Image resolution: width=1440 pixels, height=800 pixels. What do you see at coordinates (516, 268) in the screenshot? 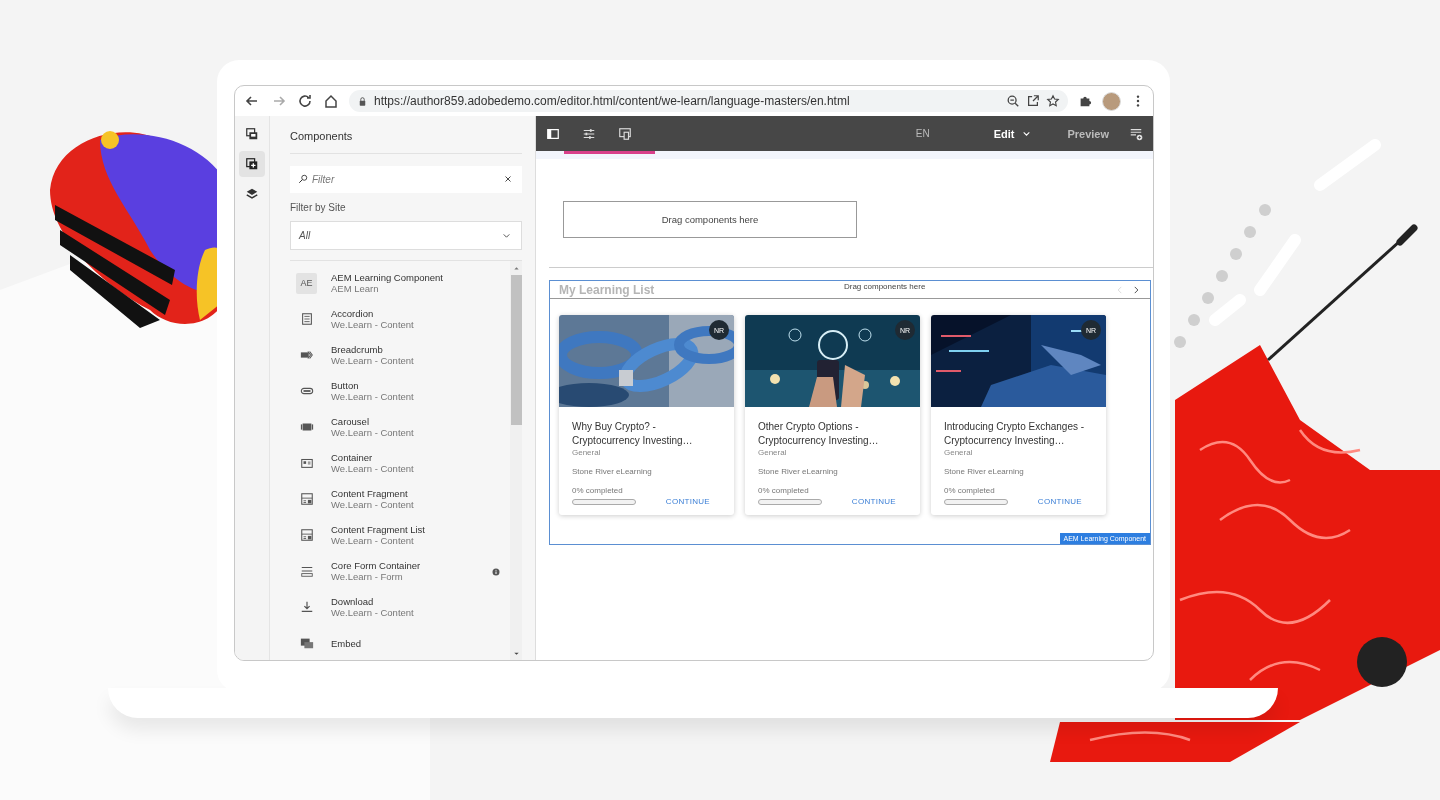
I see `scroll-up-icon` at bounding box center [516, 268].